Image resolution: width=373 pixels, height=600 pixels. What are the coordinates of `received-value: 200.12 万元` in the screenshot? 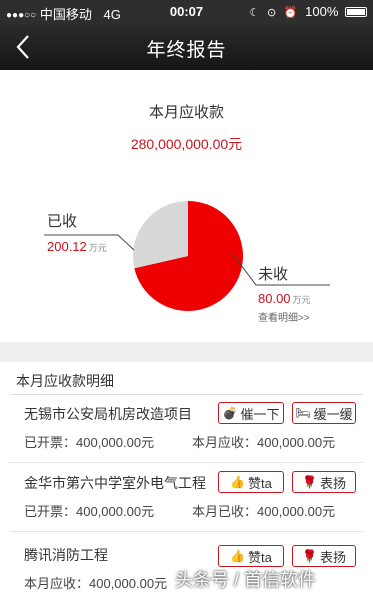 It's located at (77, 246).